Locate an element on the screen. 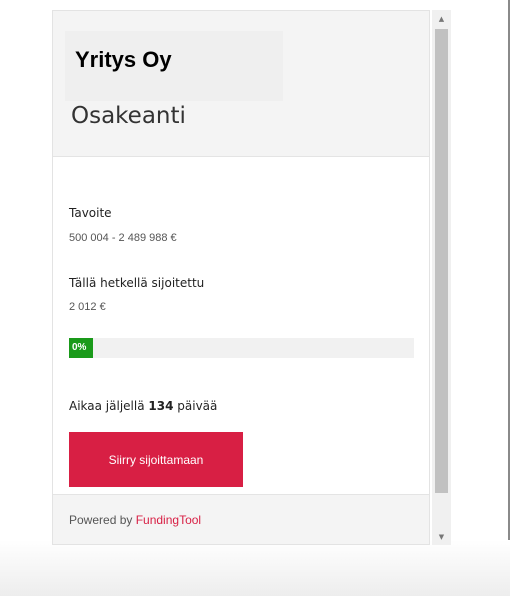 The width and height of the screenshot is (510, 601). time-left-days: 134 is located at coordinates (161, 406).